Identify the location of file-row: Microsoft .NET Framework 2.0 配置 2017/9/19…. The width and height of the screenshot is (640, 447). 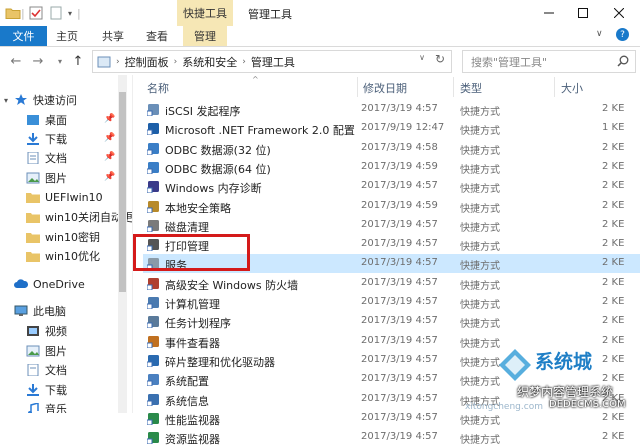
(391, 128).